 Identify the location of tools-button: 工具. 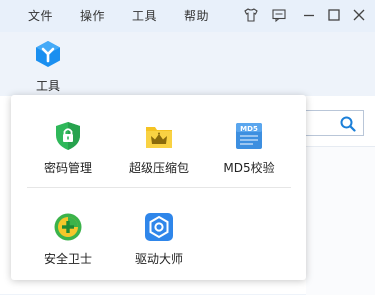
(48, 68).